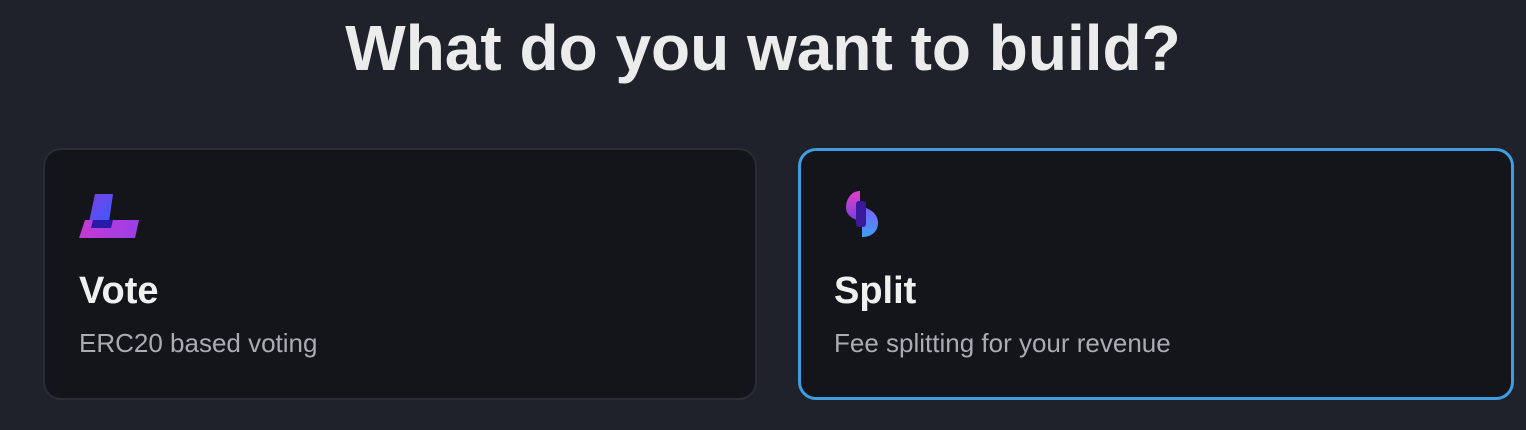  What do you see at coordinates (763, 48) in the screenshot?
I see `page-title: What do you want to build?` at bounding box center [763, 48].